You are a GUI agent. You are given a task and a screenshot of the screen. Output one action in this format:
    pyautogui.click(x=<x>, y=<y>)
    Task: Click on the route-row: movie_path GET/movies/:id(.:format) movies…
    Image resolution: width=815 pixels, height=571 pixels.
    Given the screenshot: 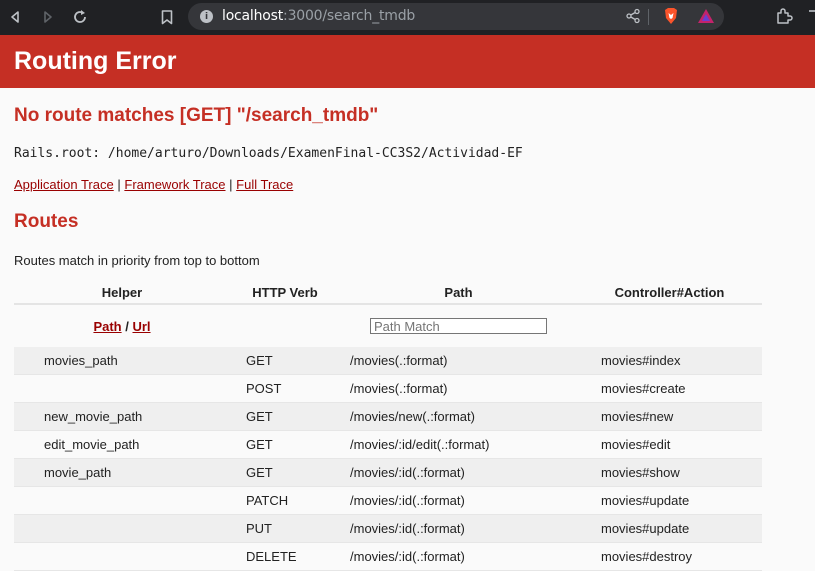 What is the action you would take?
    pyautogui.click(x=388, y=472)
    